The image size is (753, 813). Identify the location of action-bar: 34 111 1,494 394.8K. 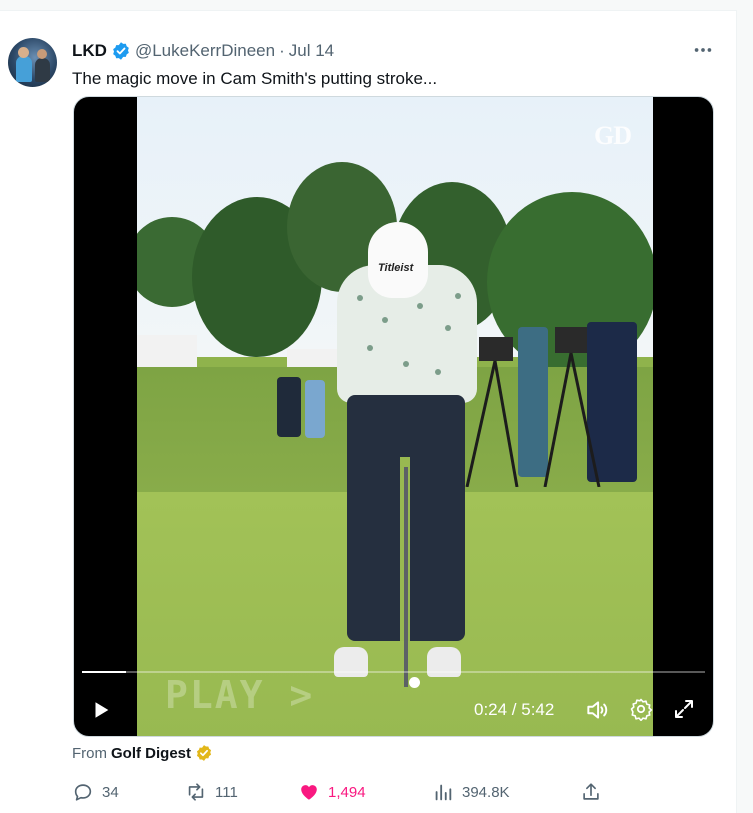
(352, 792).